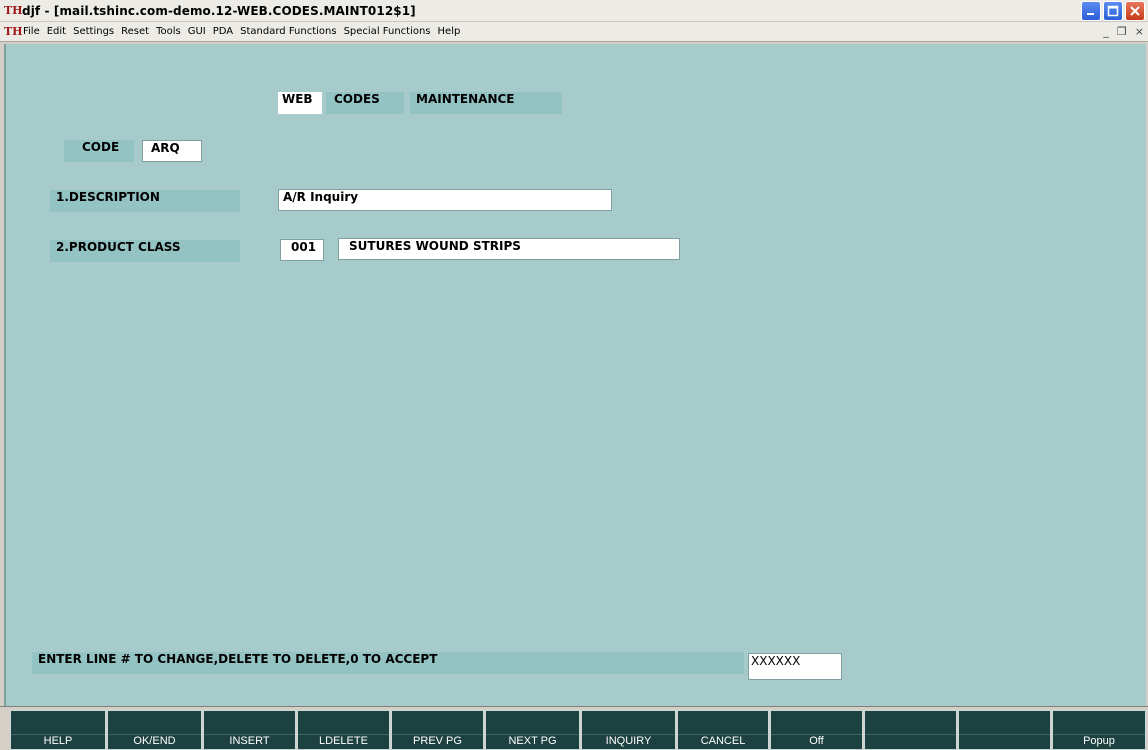 This screenshot has width=1148, height=750. What do you see at coordinates (343, 741) in the screenshot?
I see `fkey-ldelete-label: LDELETE` at bounding box center [343, 741].